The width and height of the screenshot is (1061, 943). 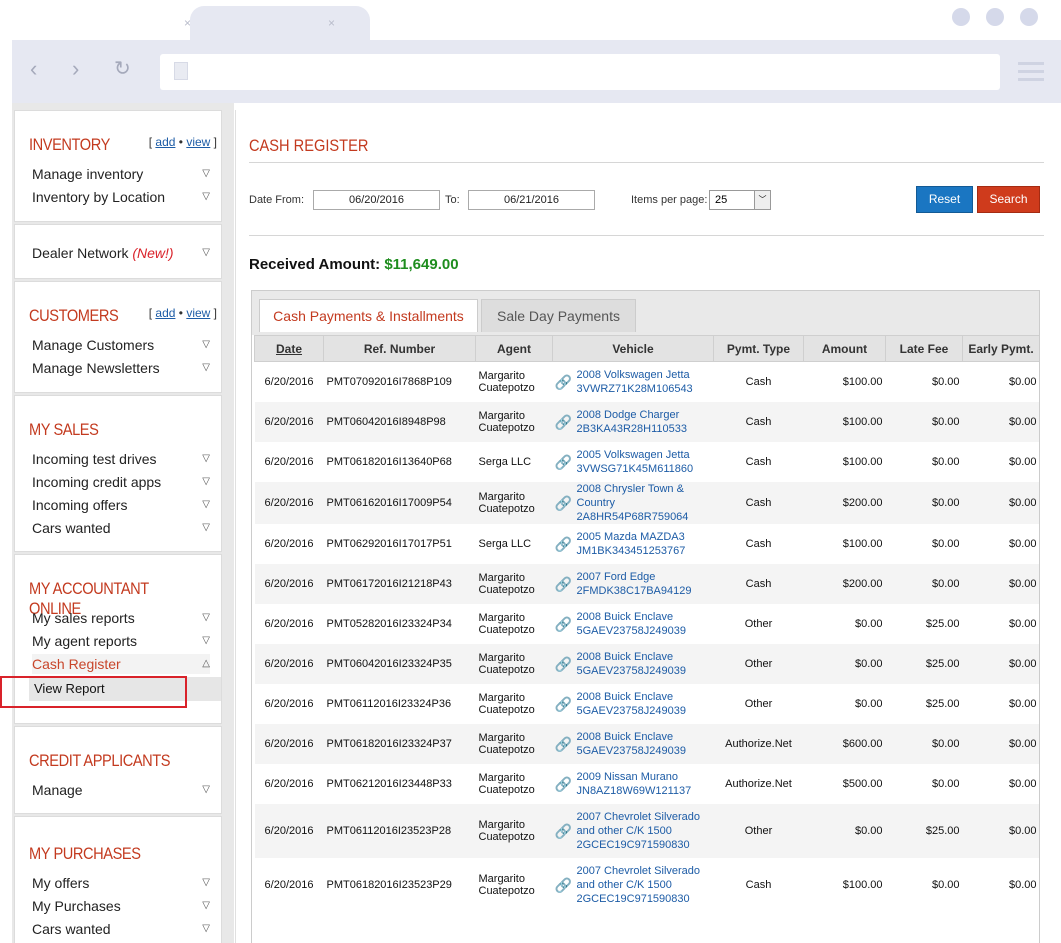 I want to click on date-to-input: 06/21/2016, so click(x=531, y=200).